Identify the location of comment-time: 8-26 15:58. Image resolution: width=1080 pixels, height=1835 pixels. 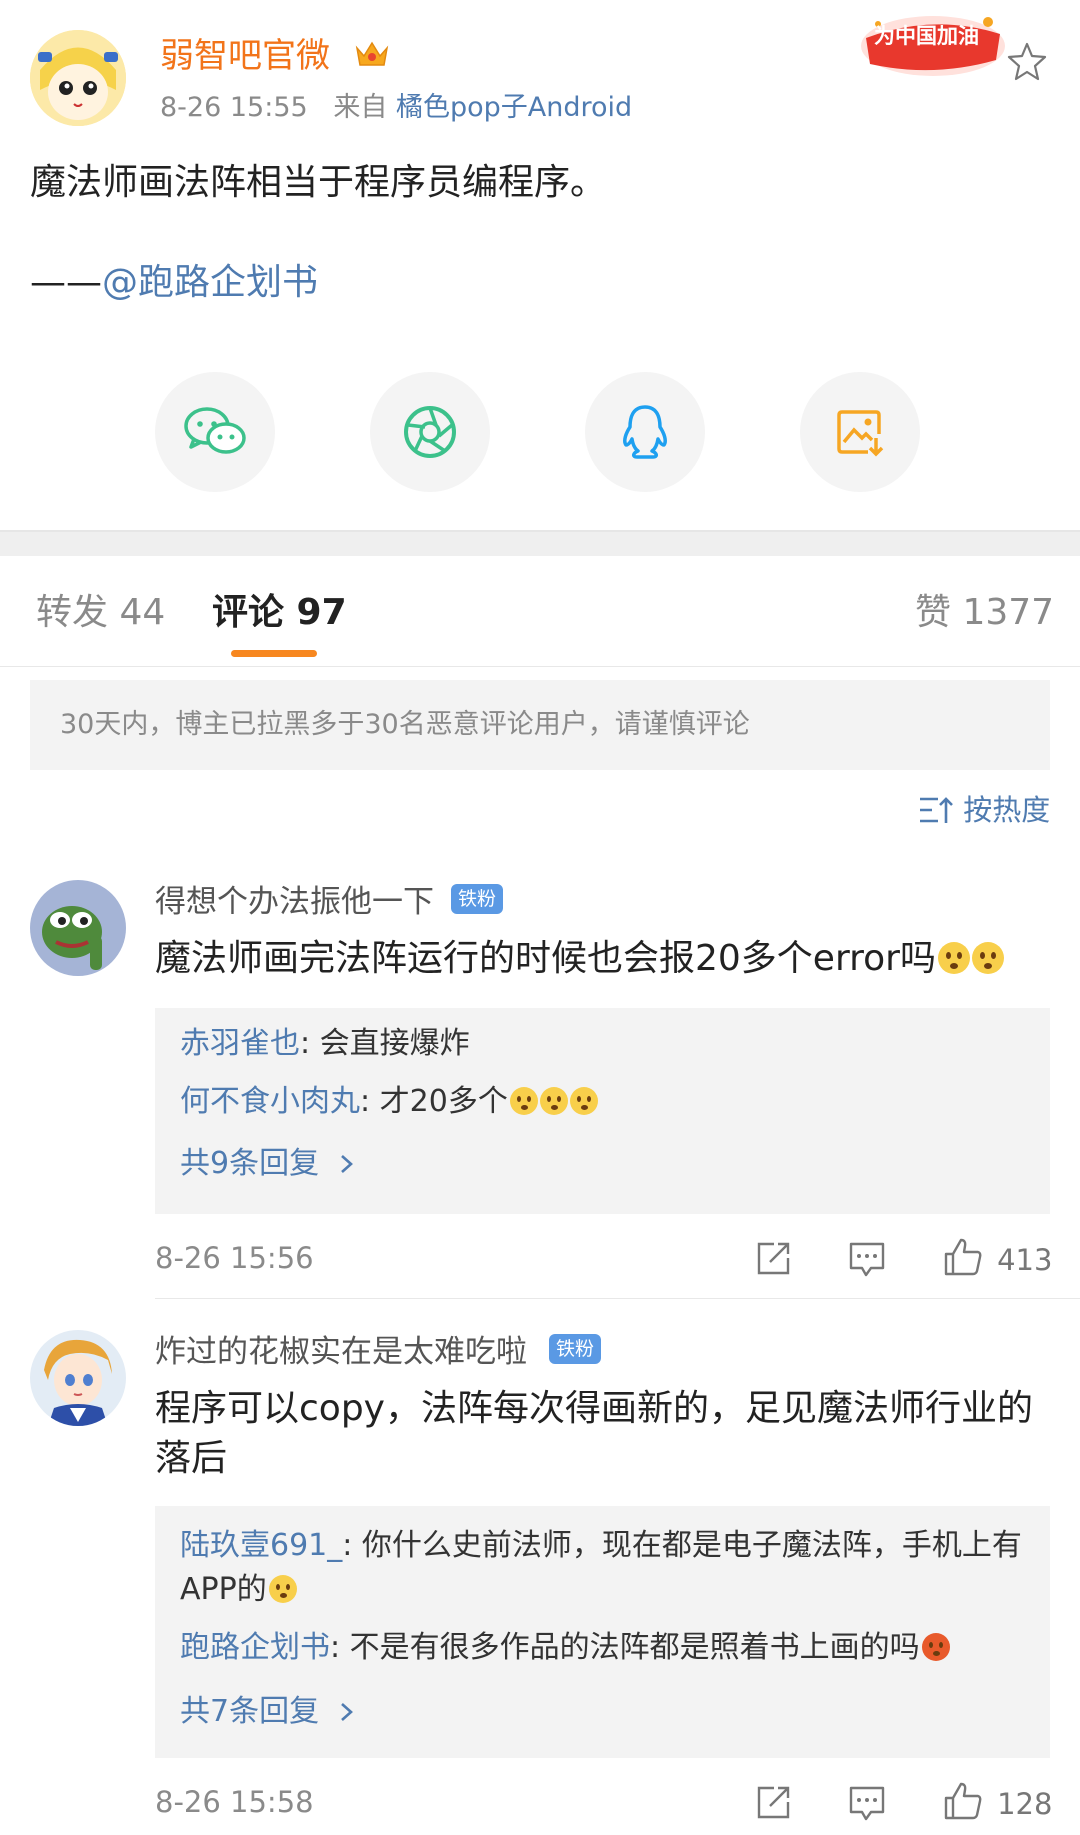
(234, 1802).